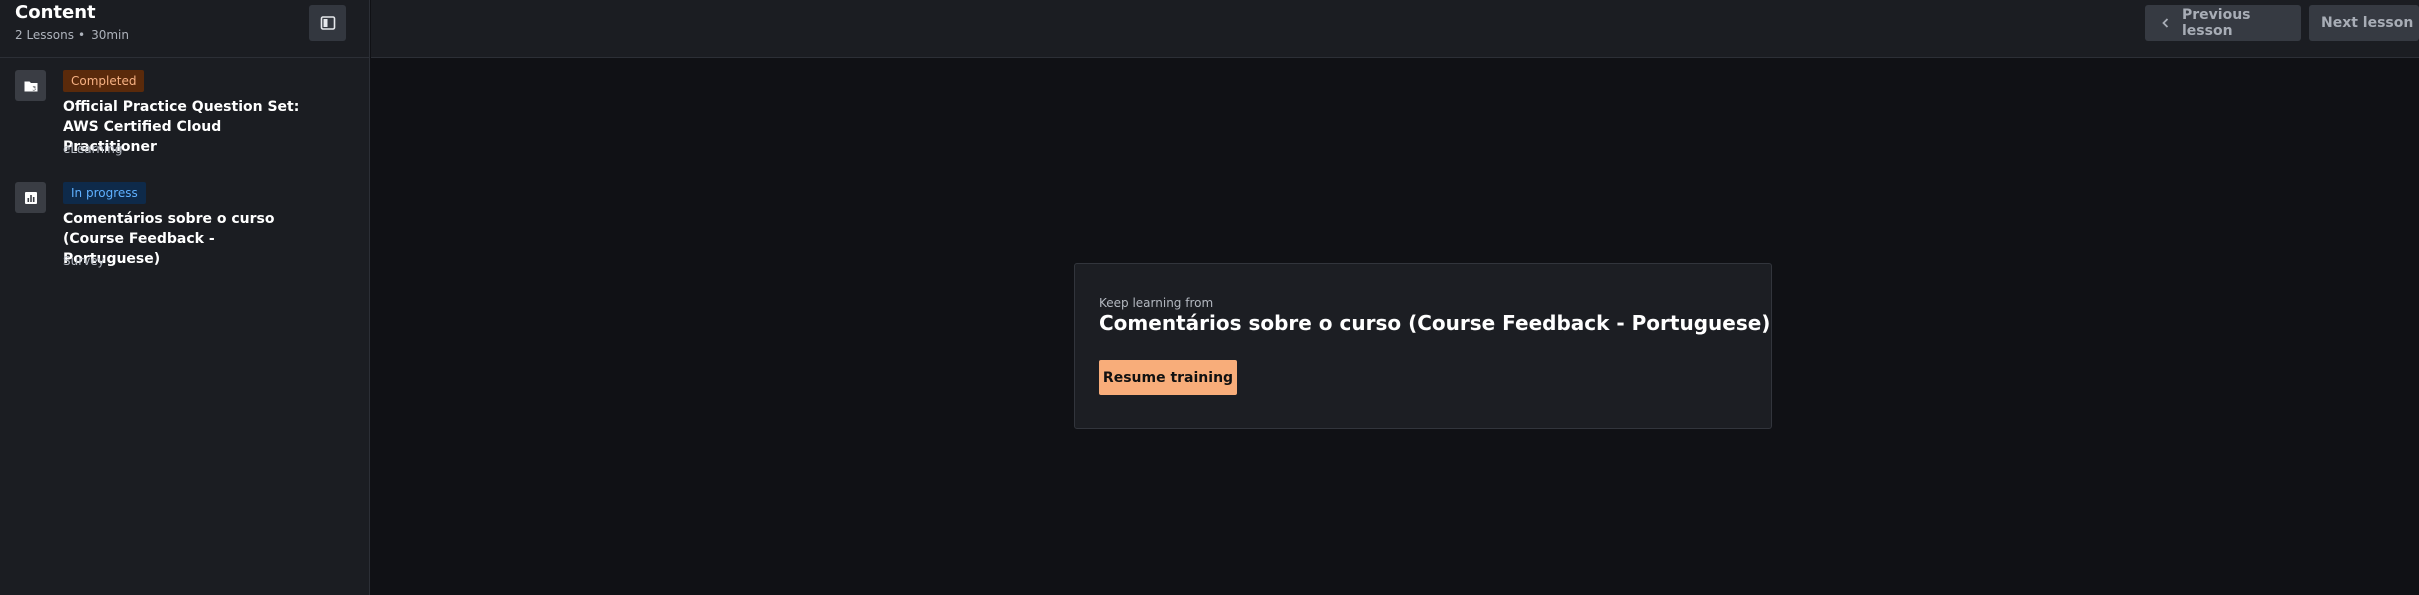  What do you see at coordinates (110, 35) in the screenshot?
I see `course-duration: 30min` at bounding box center [110, 35].